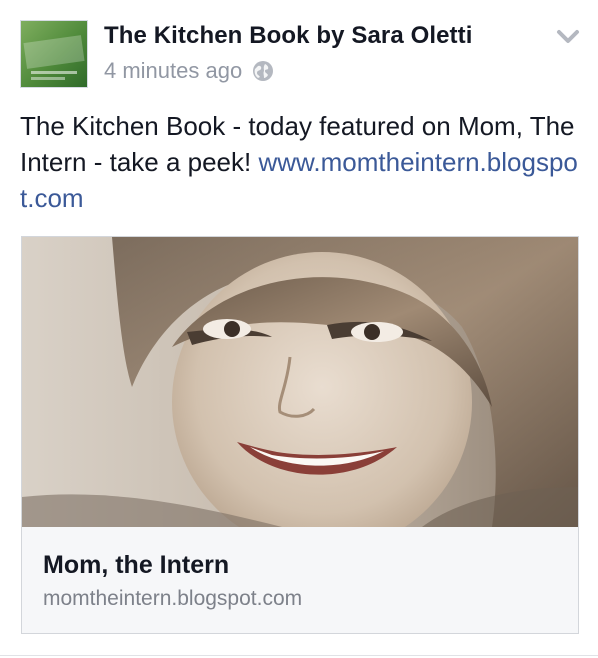  What do you see at coordinates (288, 36) in the screenshot?
I see `post-author: The Kitchen Book by Sara Oletti` at bounding box center [288, 36].